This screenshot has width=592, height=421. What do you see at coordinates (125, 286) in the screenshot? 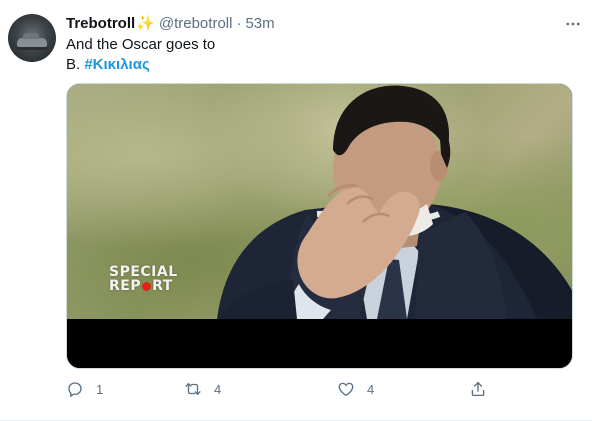
I see `badge-line-2a: REP` at bounding box center [125, 286].